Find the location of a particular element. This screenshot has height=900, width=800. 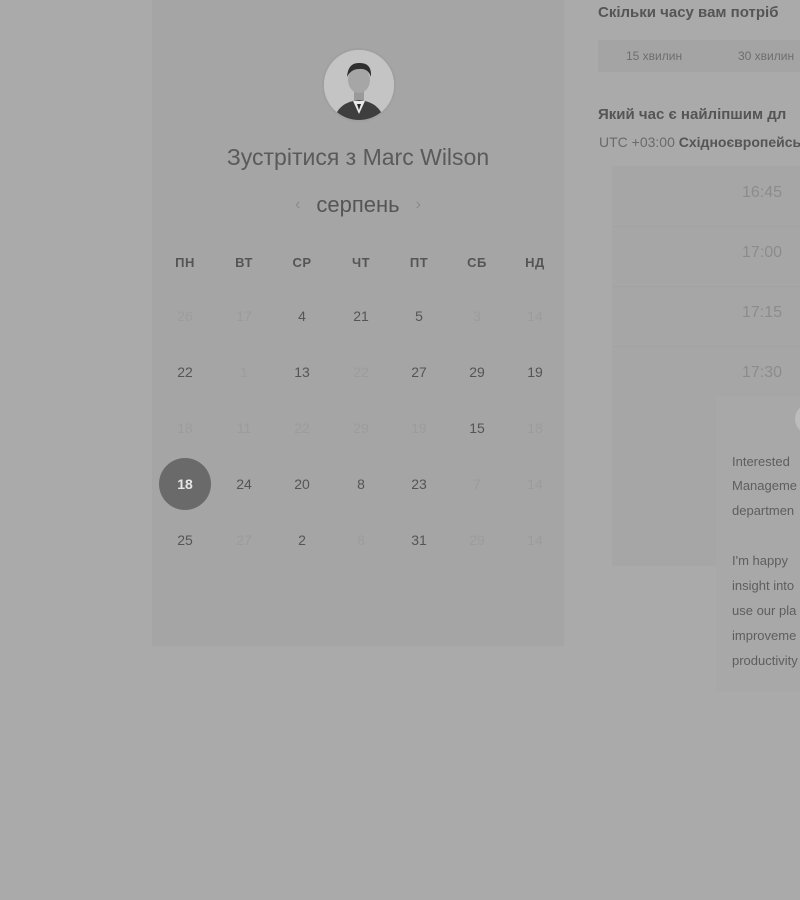

calendar-day: 20 is located at coordinates (302, 484).